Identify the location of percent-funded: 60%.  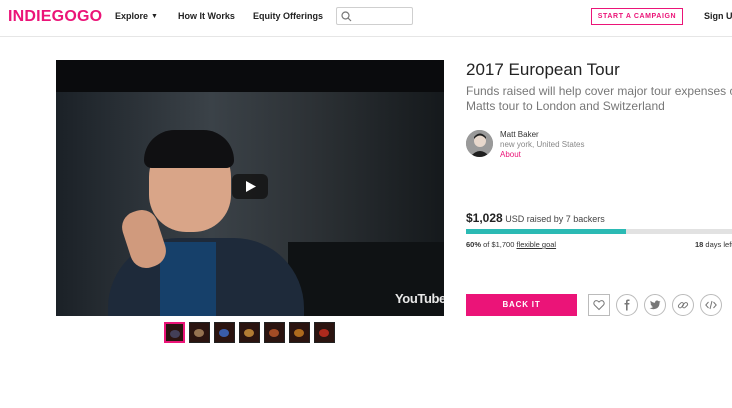
(474, 244).